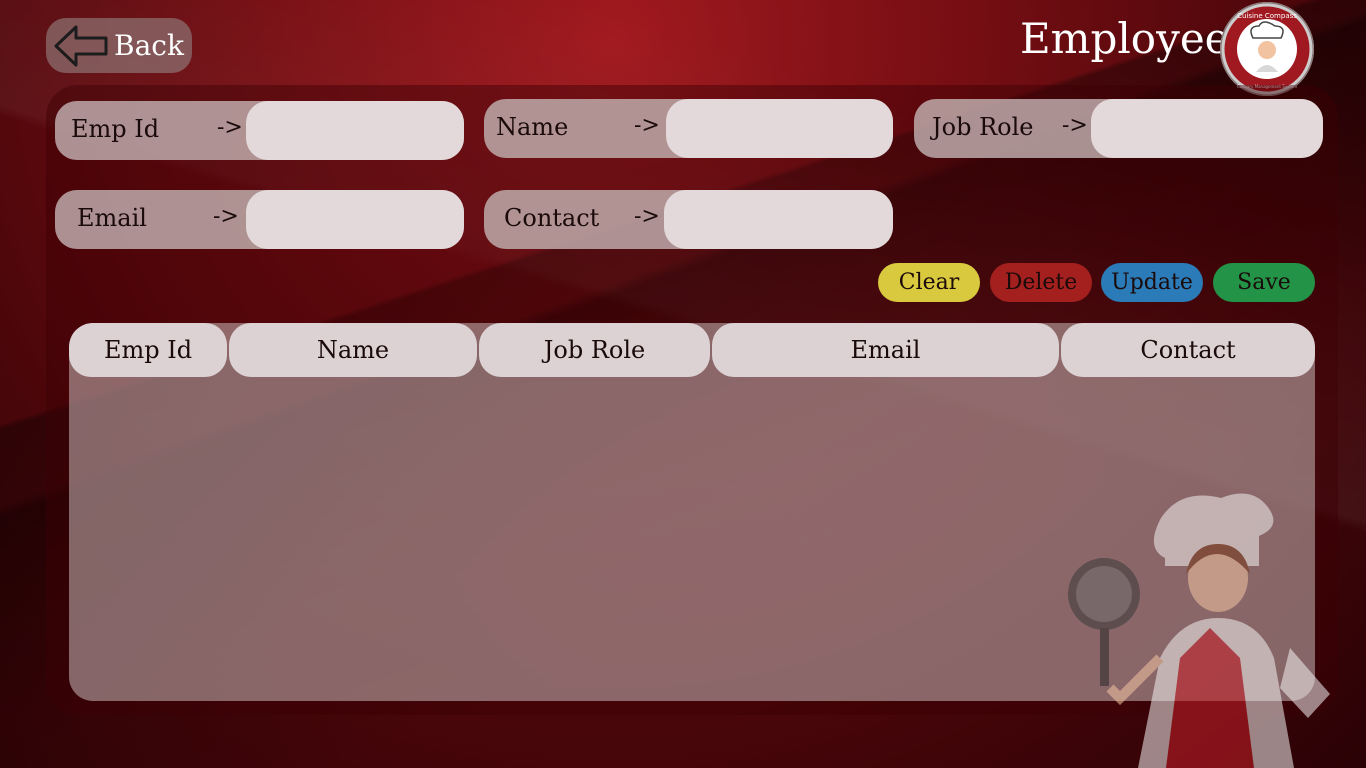  Describe the element at coordinates (647, 216) in the screenshot. I see `contact-arrow: ->` at that location.